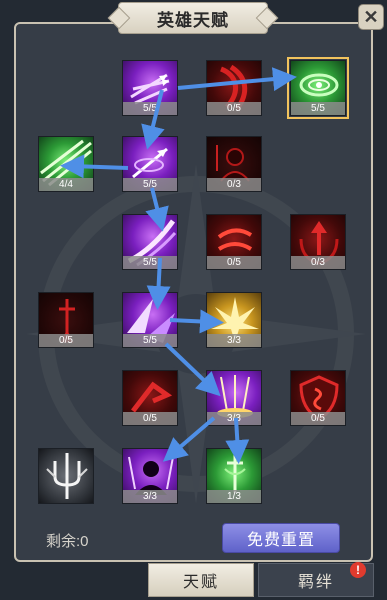 The width and height of the screenshot is (387, 600). I want to click on talent-node-10: 0/5, so click(66, 320).